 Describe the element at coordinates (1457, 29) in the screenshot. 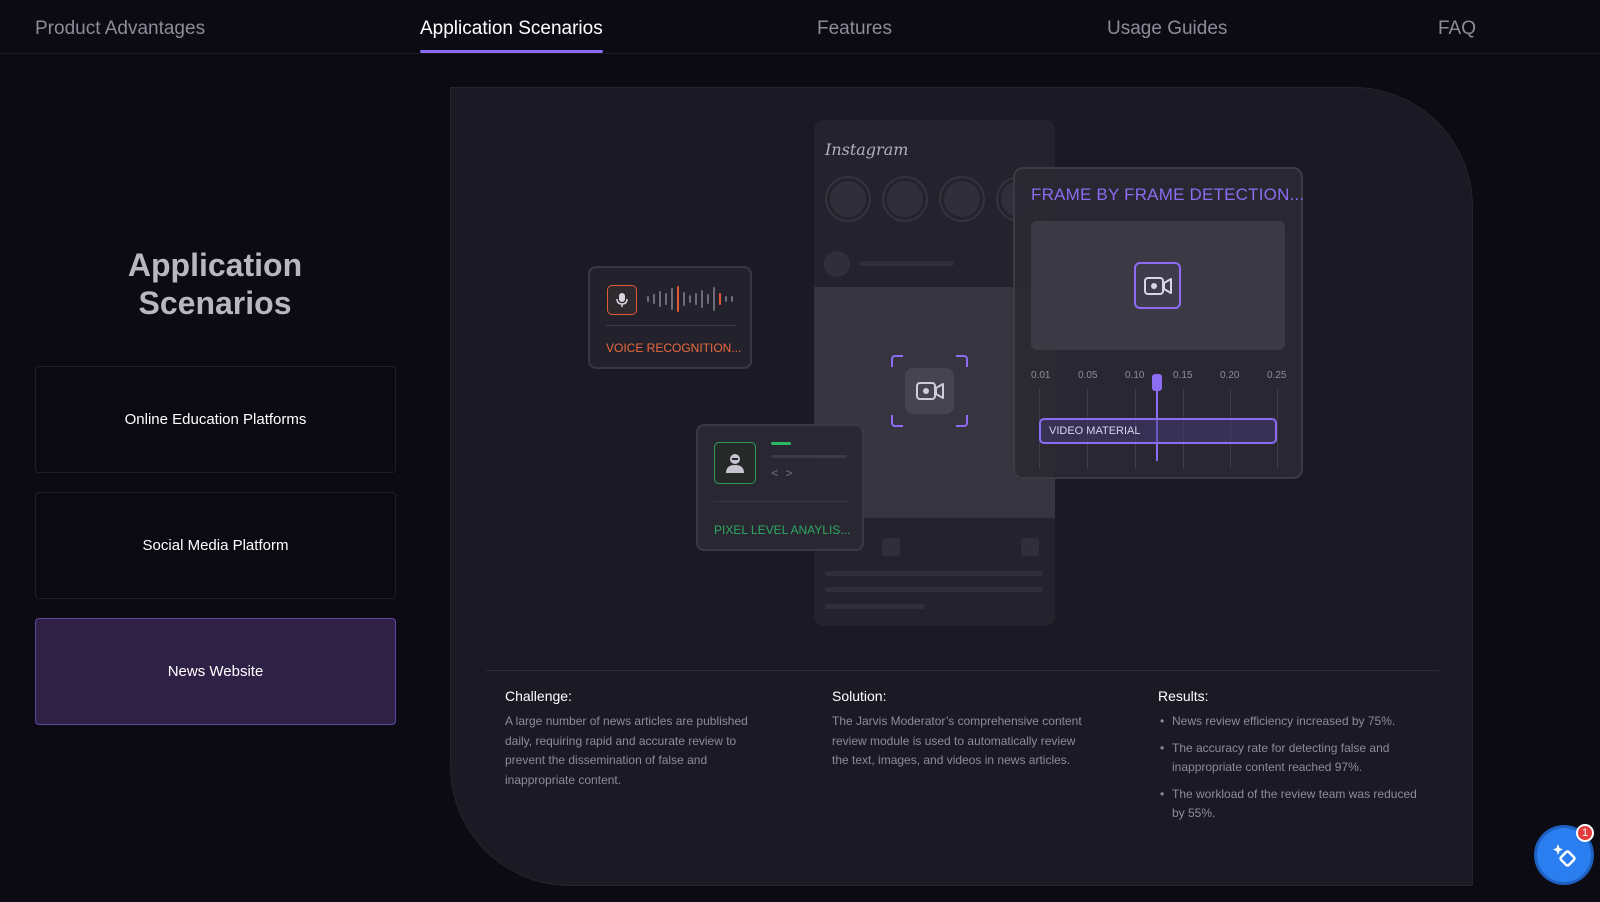

I see `tab-faq: FAQ` at that location.